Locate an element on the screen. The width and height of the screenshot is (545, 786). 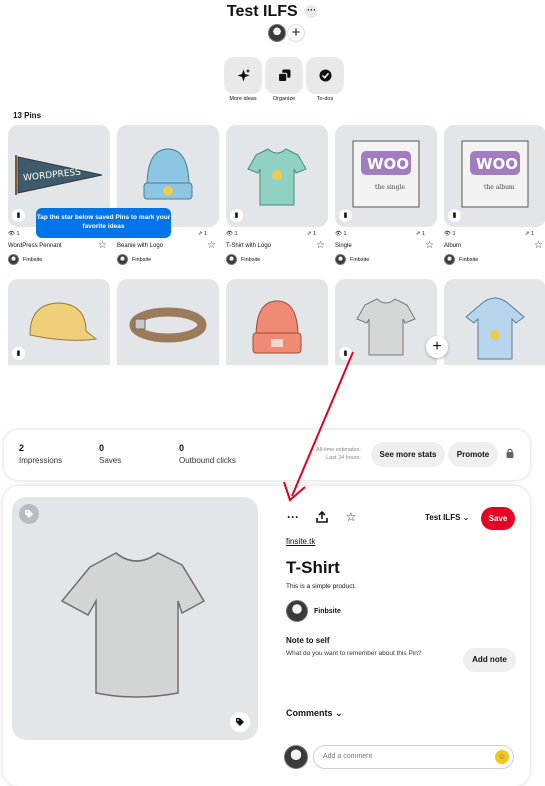
pin-card: WOO the single ▮ 👁 1 ⇗ 1 Single ☆ Finbsite is located at coordinates (386, 195).